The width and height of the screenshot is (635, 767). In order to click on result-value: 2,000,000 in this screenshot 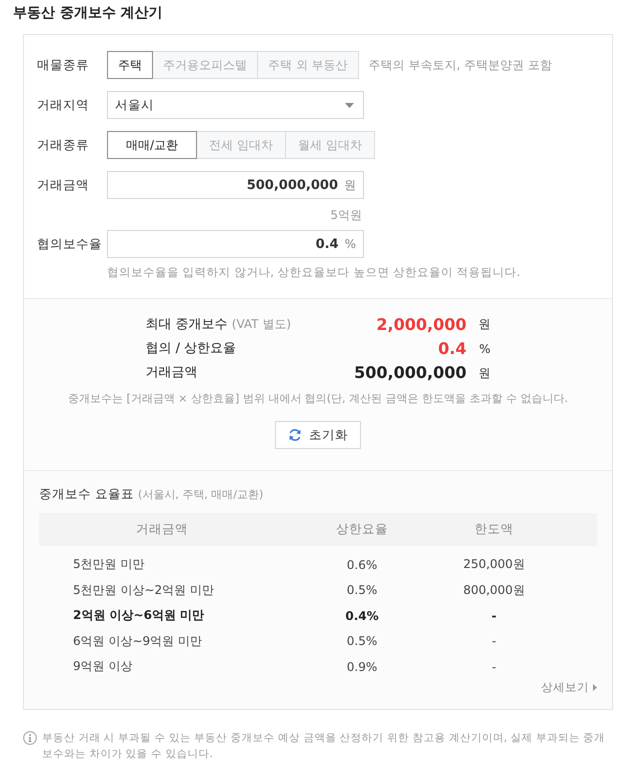, I will do `click(420, 324)`.